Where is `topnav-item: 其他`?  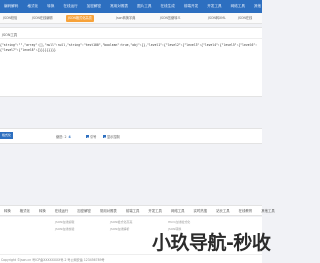 topnav-item: 其他 is located at coordinates (257, 6).